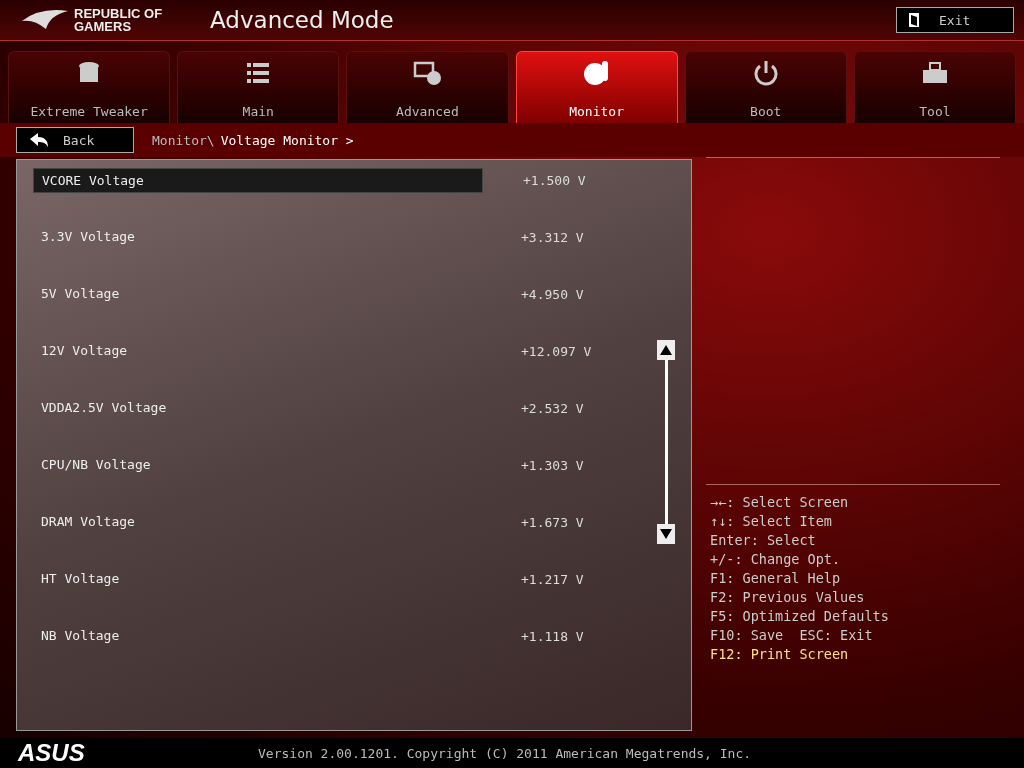  What do you see at coordinates (914, 20) in the screenshot?
I see `door-icon` at bounding box center [914, 20].